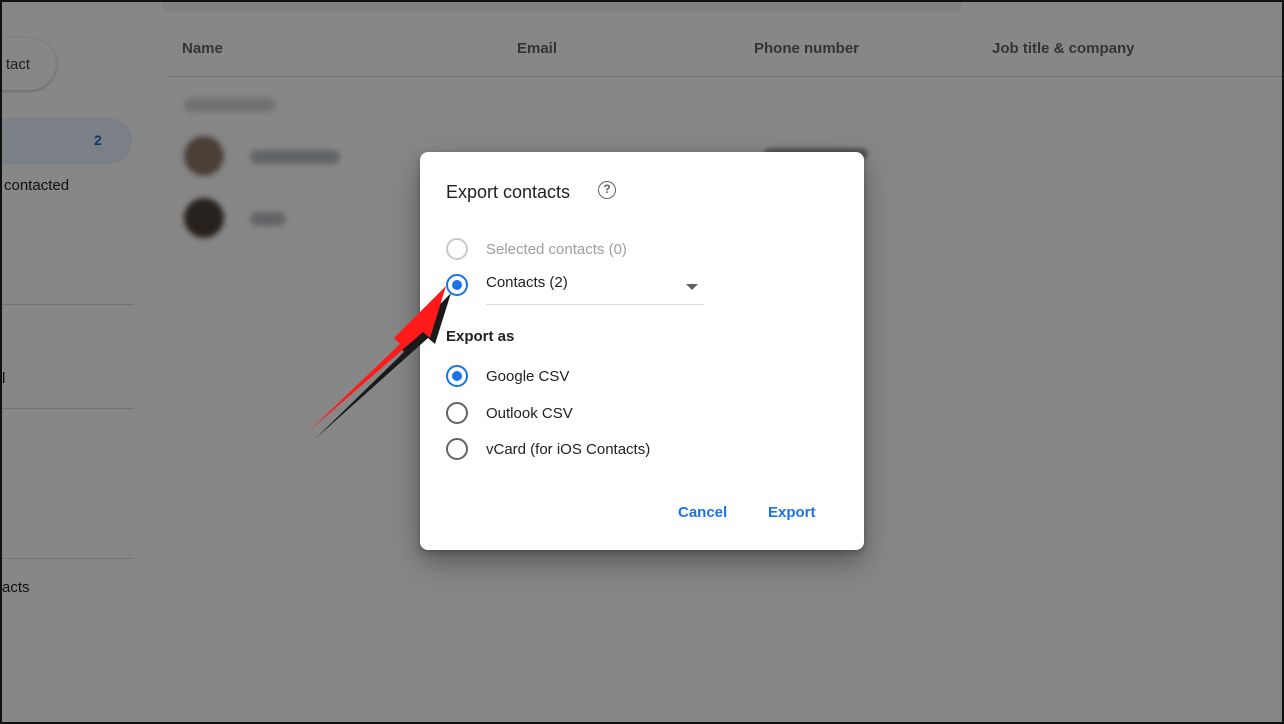 This screenshot has height=724, width=1284. Describe the element at coordinates (377, 359) in the screenshot. I see `arrow-body` at that location.